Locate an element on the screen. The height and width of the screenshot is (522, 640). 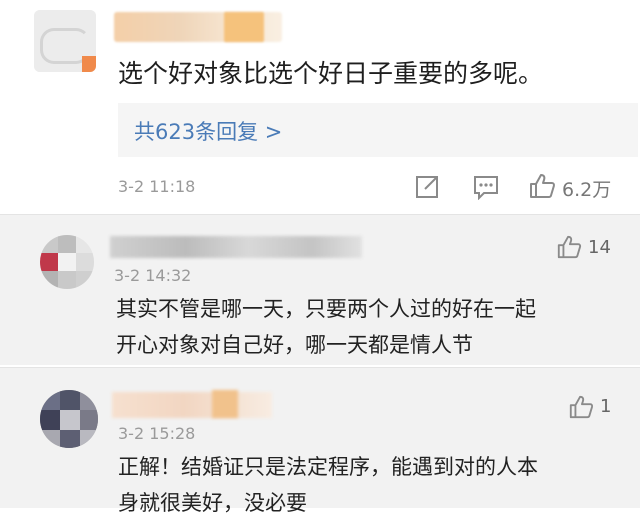
share-icon is located at coordinates (427, 187).